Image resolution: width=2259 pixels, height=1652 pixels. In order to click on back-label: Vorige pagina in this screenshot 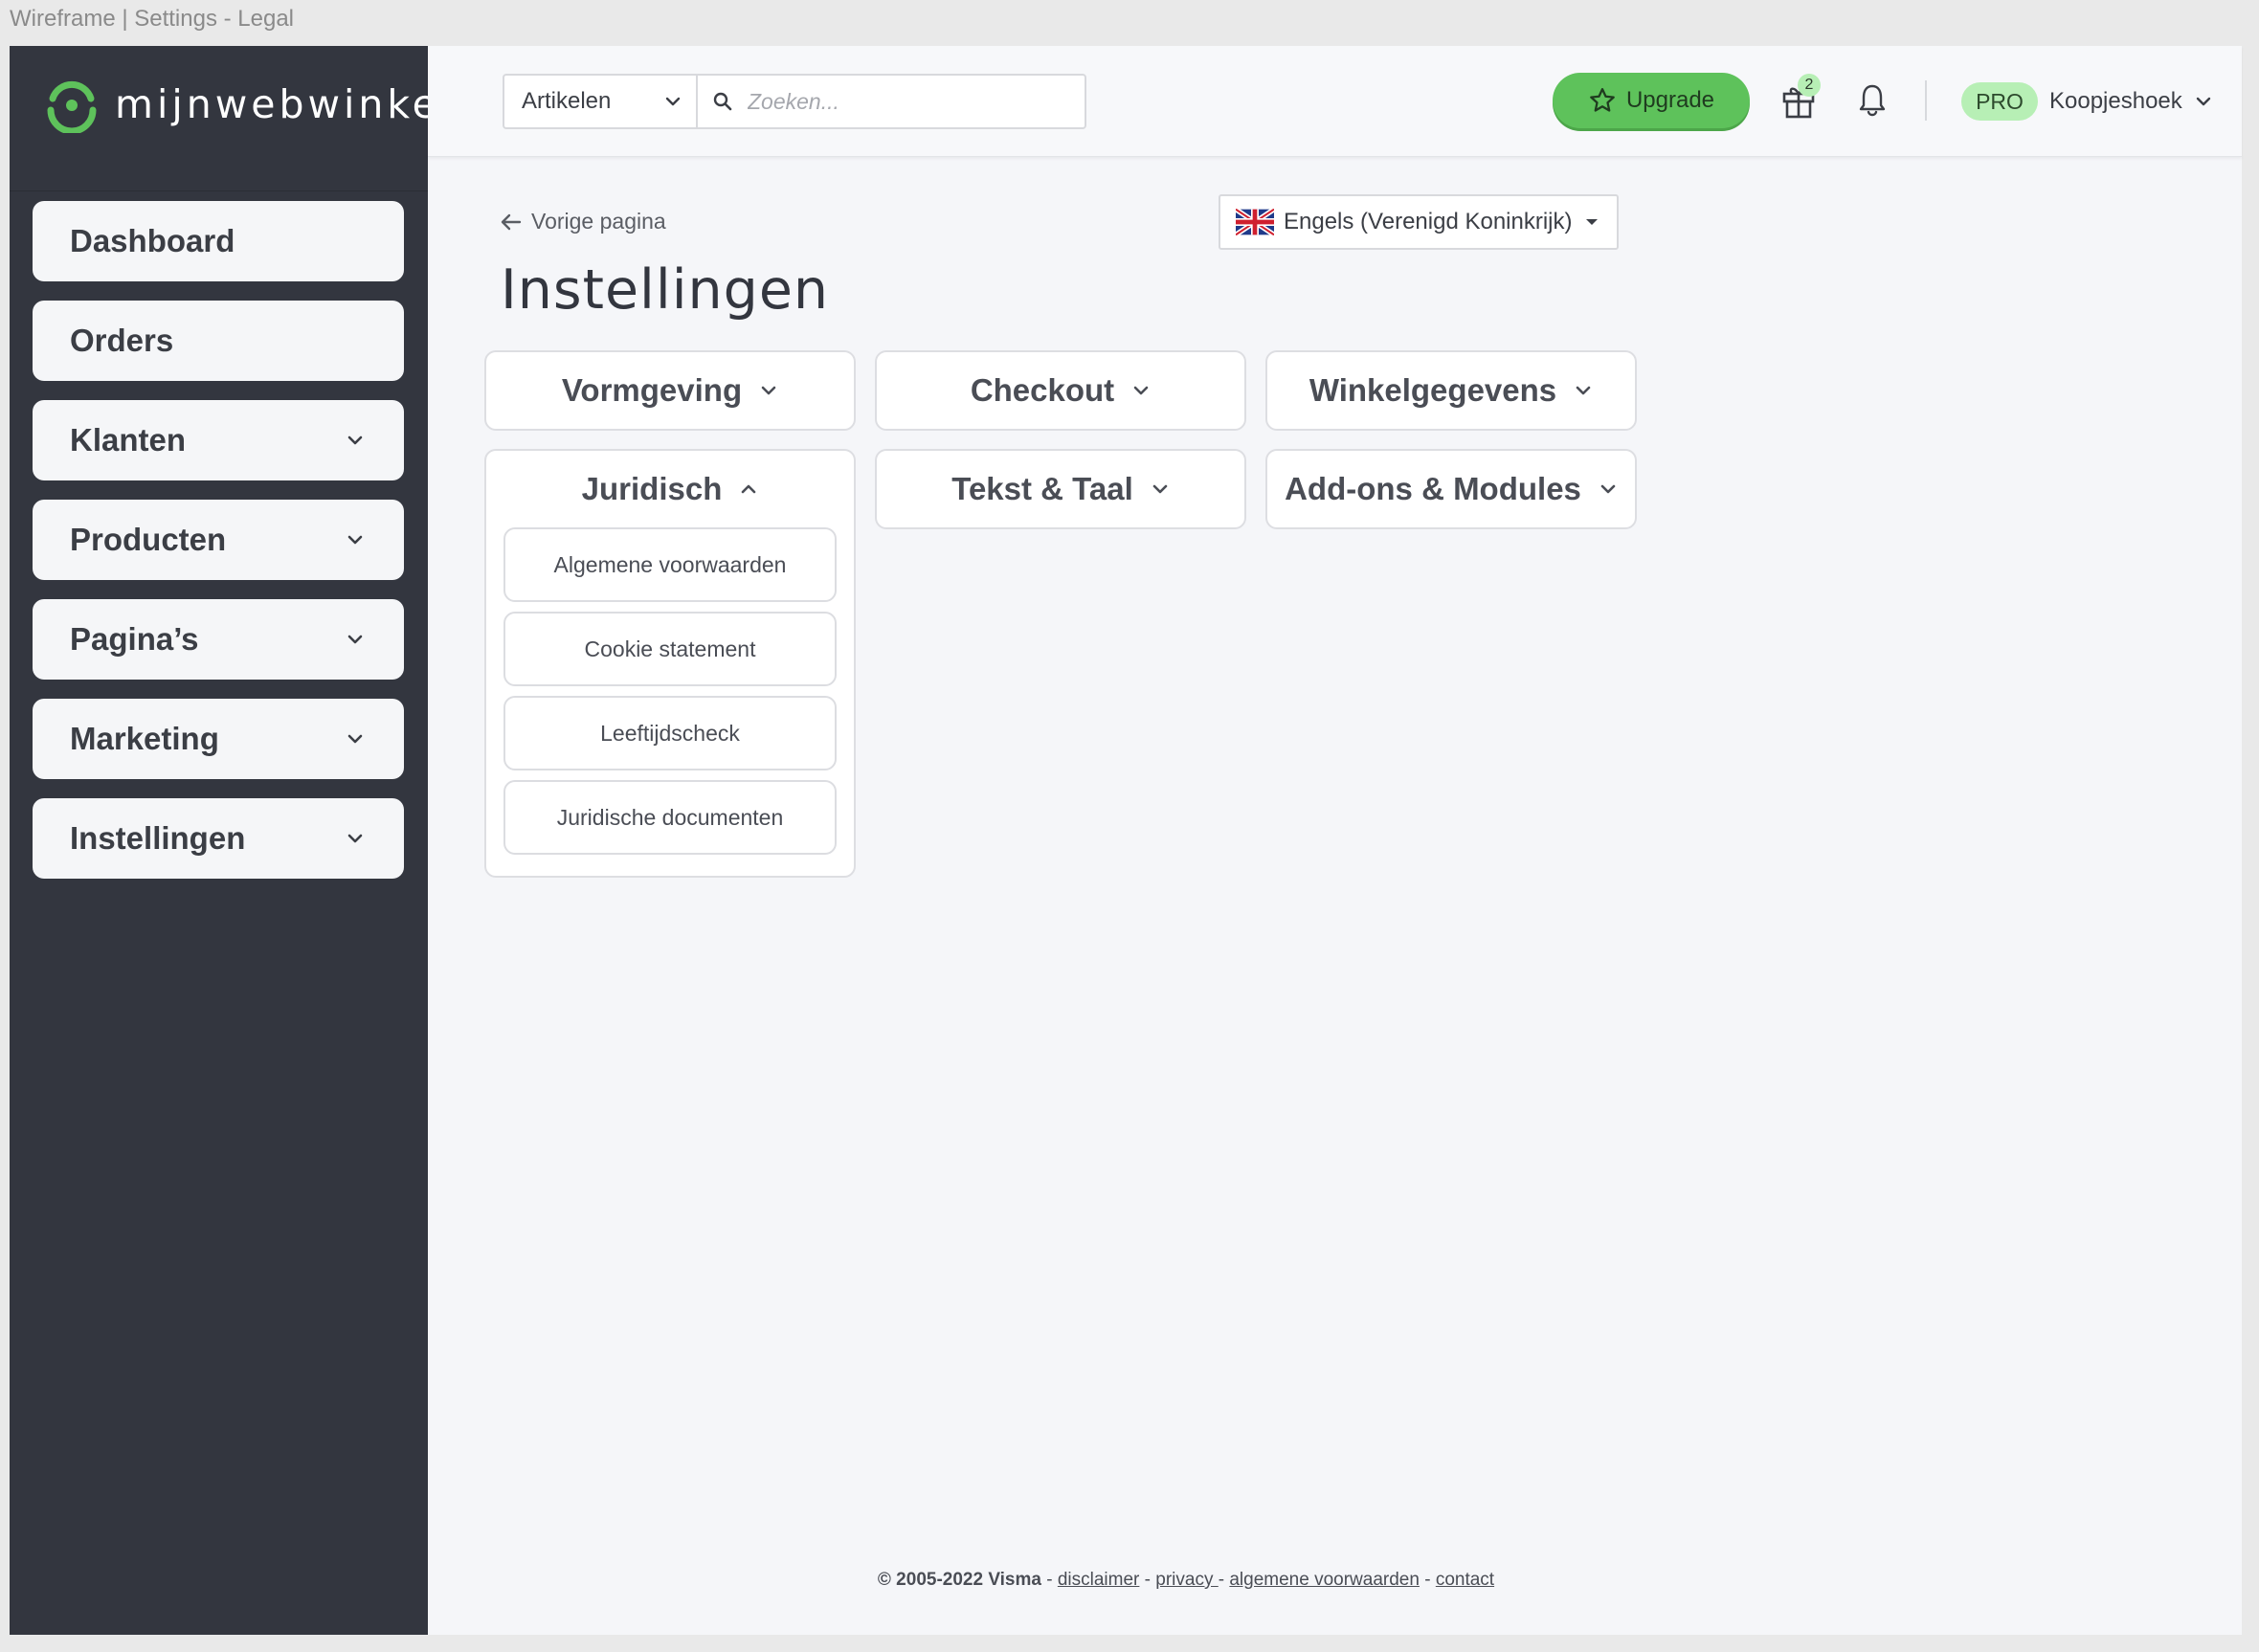, I will do `click(599, 221)`.